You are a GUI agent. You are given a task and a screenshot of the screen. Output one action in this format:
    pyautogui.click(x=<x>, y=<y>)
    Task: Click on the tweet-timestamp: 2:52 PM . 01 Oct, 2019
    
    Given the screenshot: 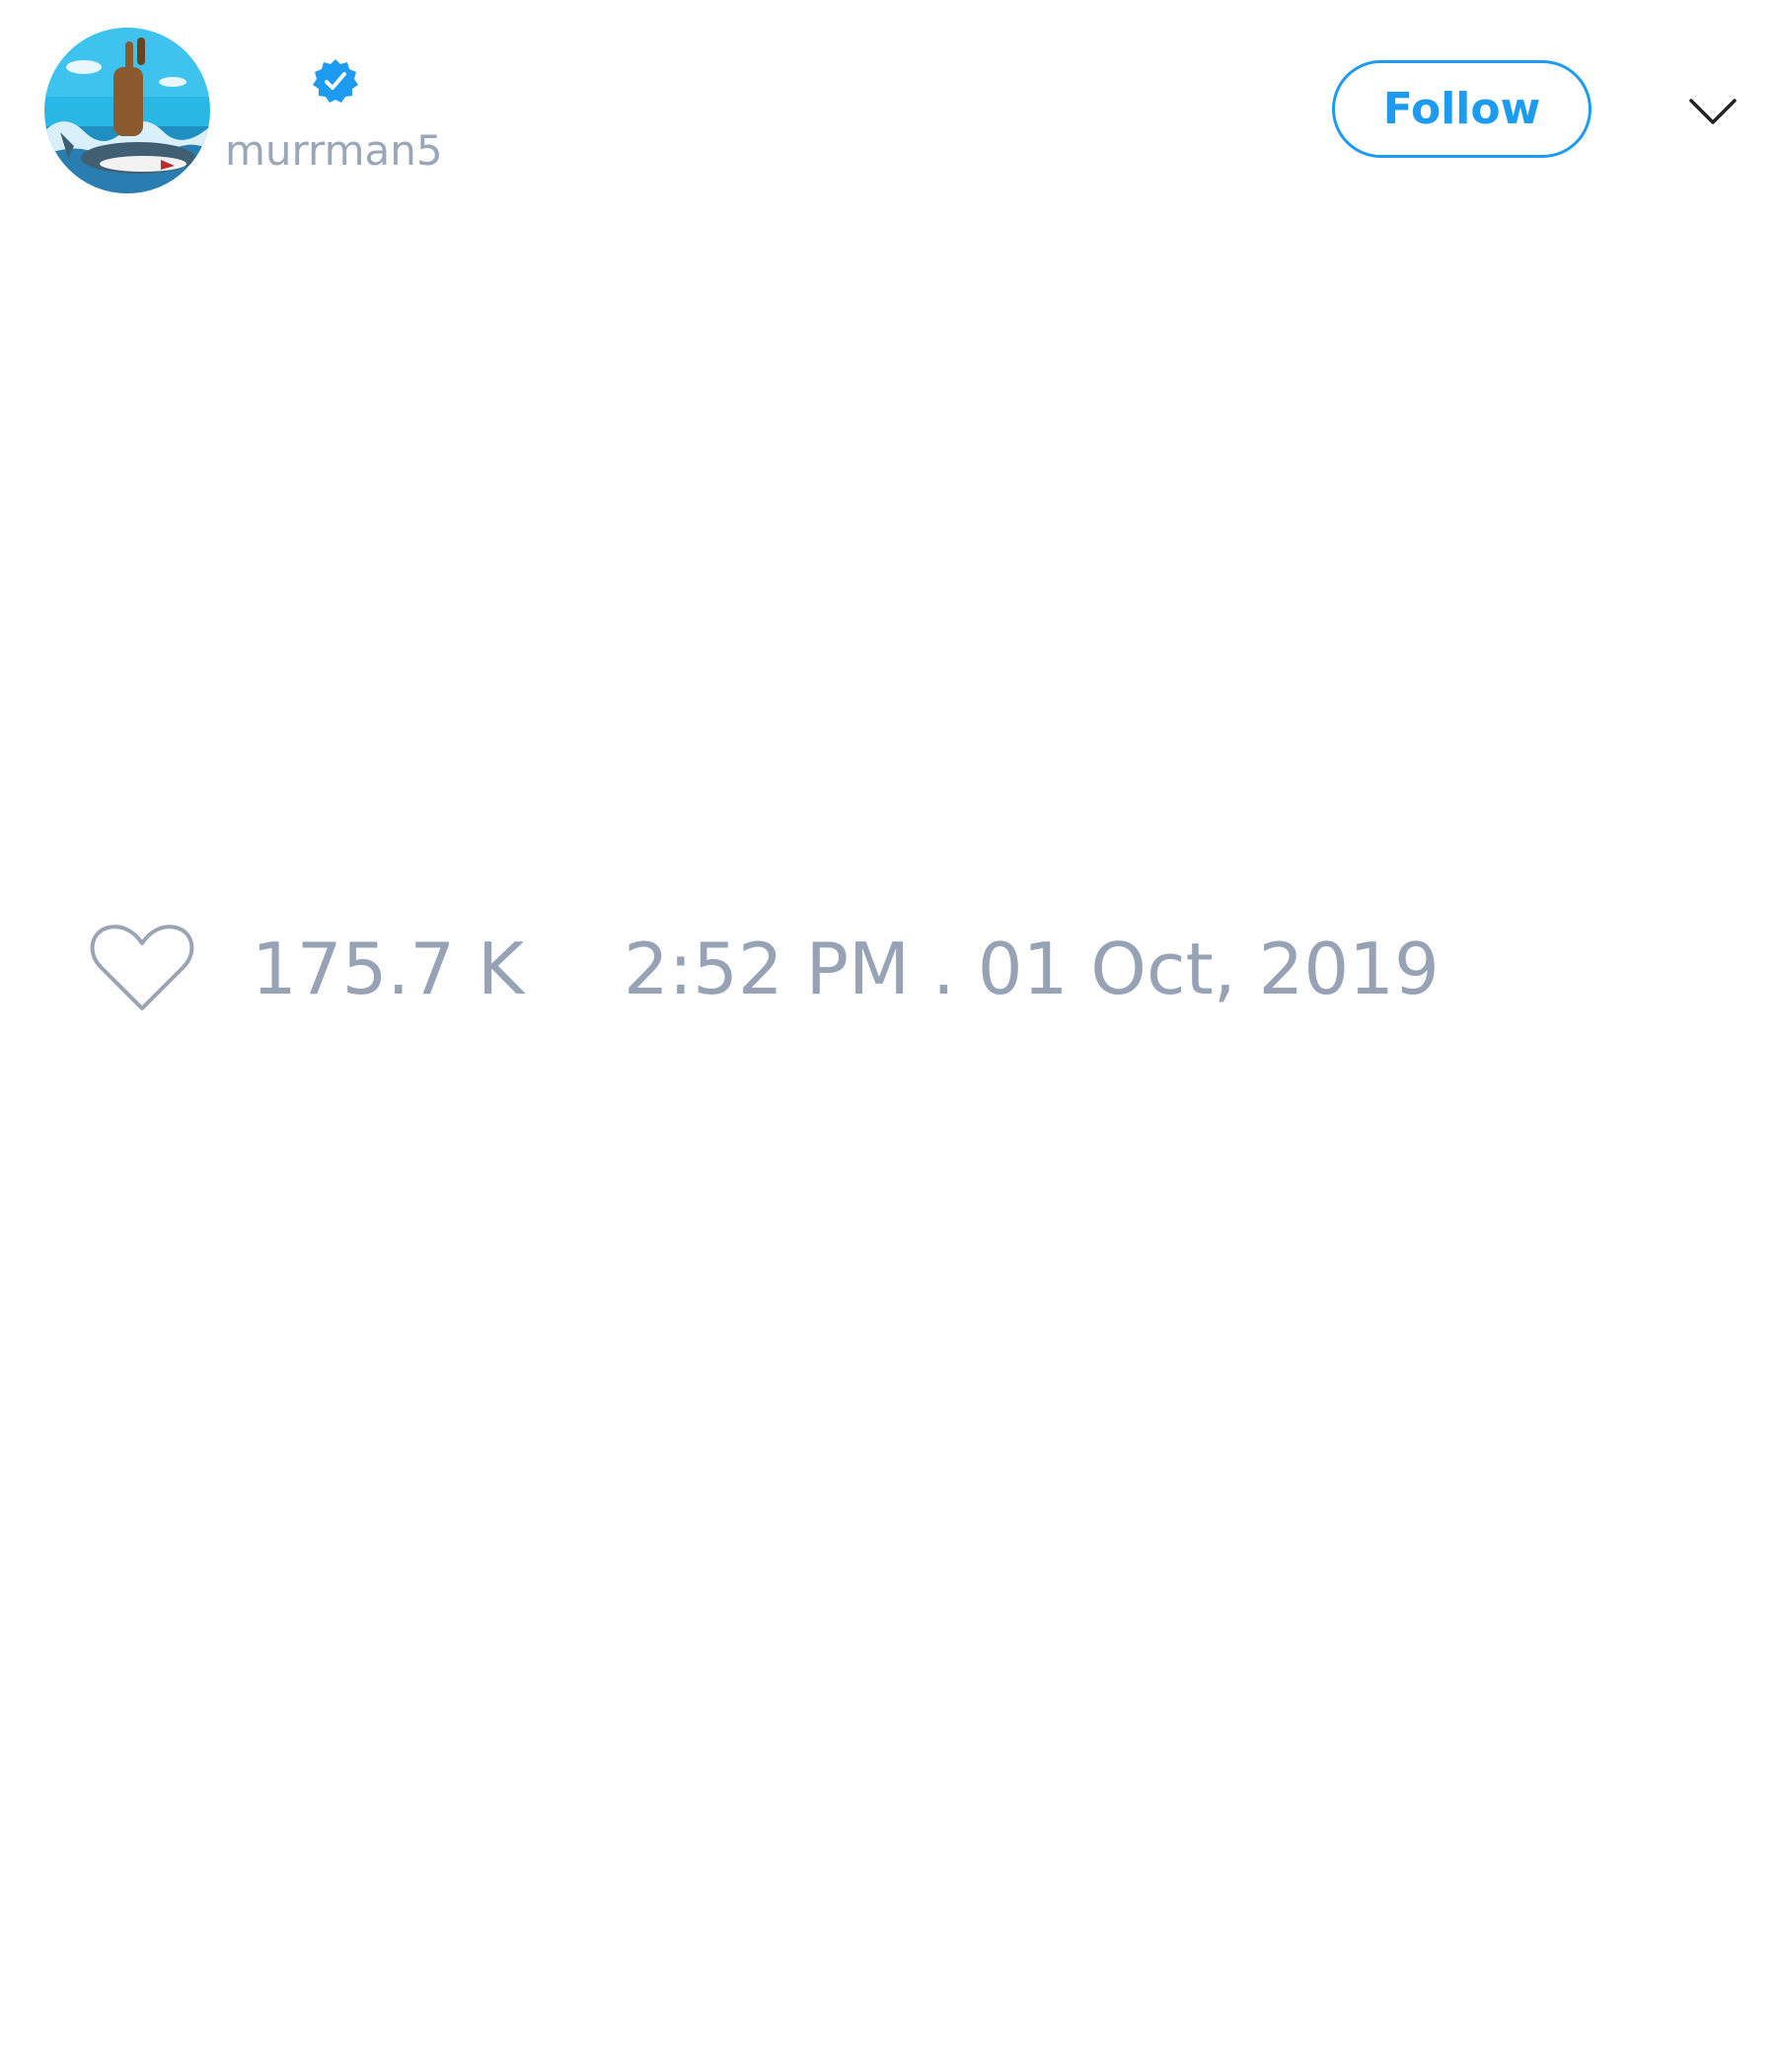 What is the action you would take?
    pyautogui.click(x=1032, y=969)
    